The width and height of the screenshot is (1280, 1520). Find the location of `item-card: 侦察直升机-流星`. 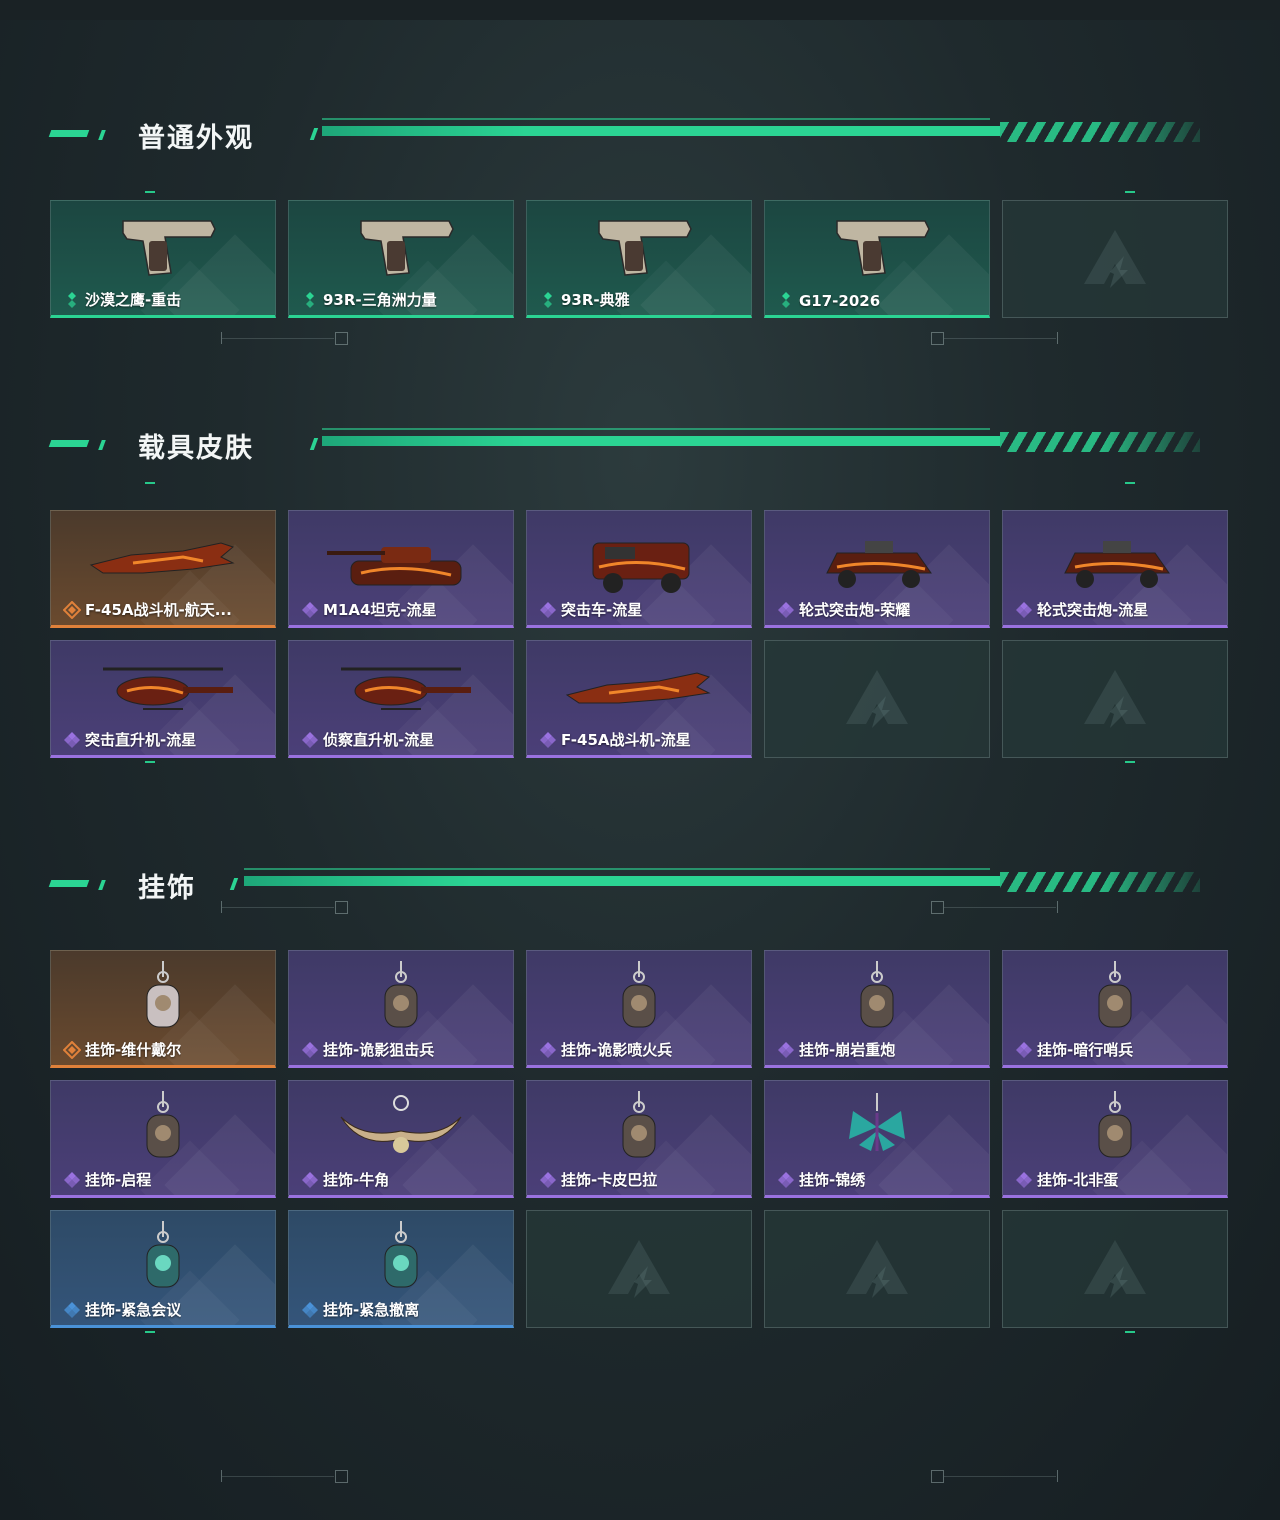

item-card: 侦察直升机-流星 is located at coordinates (401, 699).